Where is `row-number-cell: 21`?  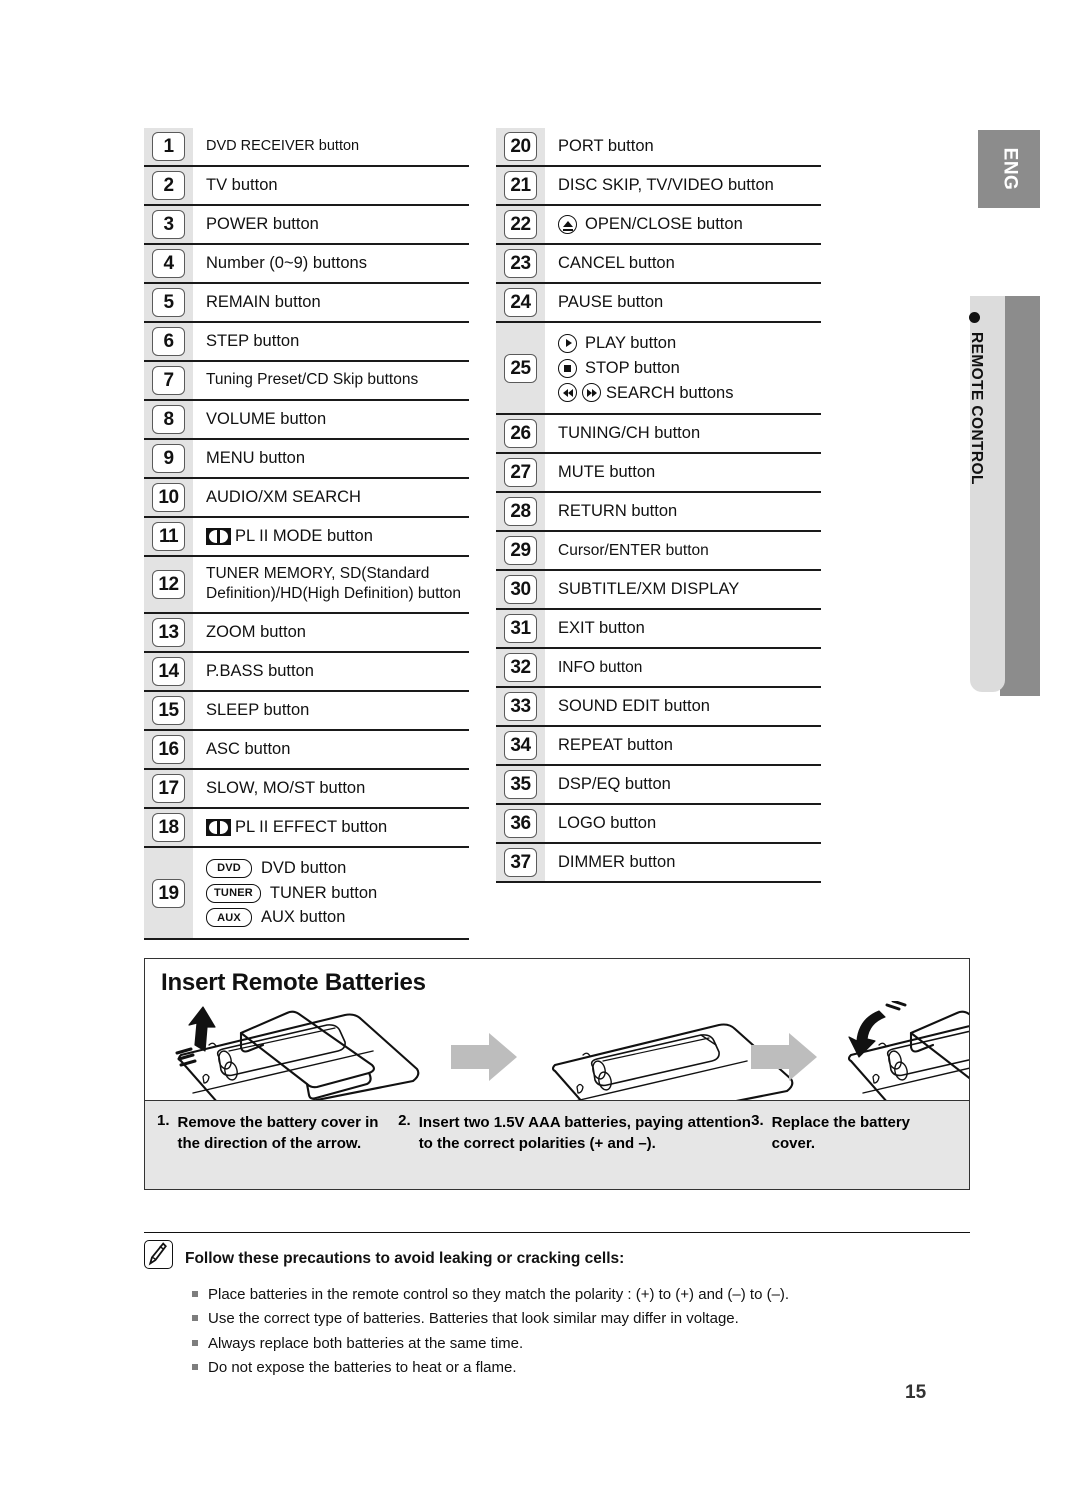 row-number-cell: 21 is located at coordinates (520, 185).